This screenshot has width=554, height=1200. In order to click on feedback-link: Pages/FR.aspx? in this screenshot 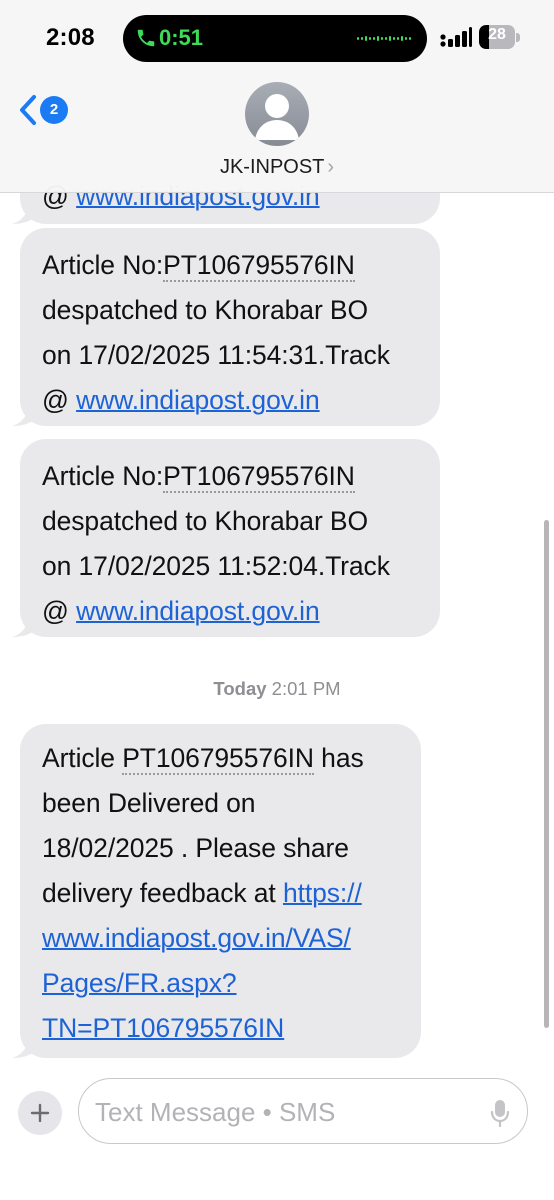, I will do `click(231, 983)`.